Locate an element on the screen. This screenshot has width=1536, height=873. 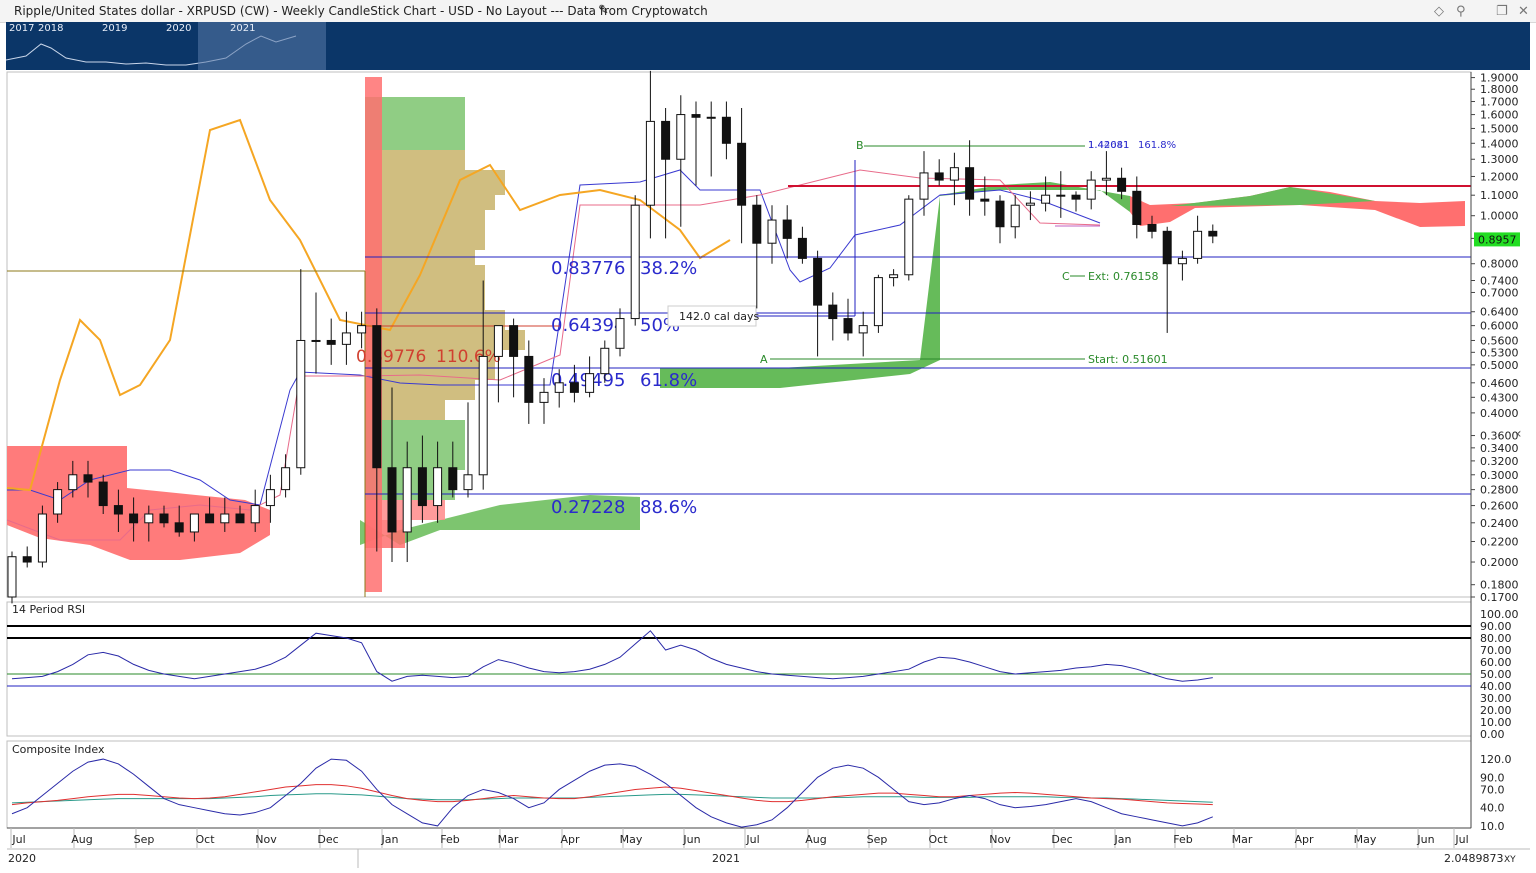
diamond-icon: ◇ is located at coordinates (1439, 12).